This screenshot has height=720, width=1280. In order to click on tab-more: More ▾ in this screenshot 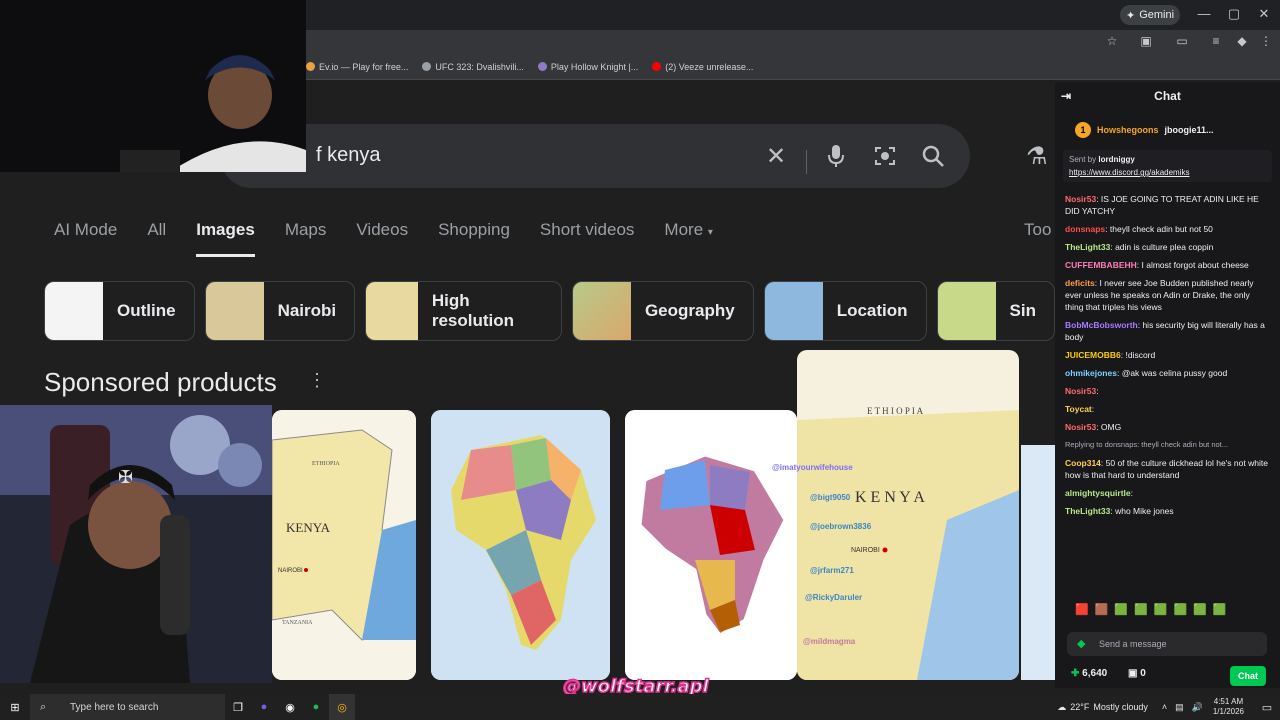, I will do `click(688, 238)`.